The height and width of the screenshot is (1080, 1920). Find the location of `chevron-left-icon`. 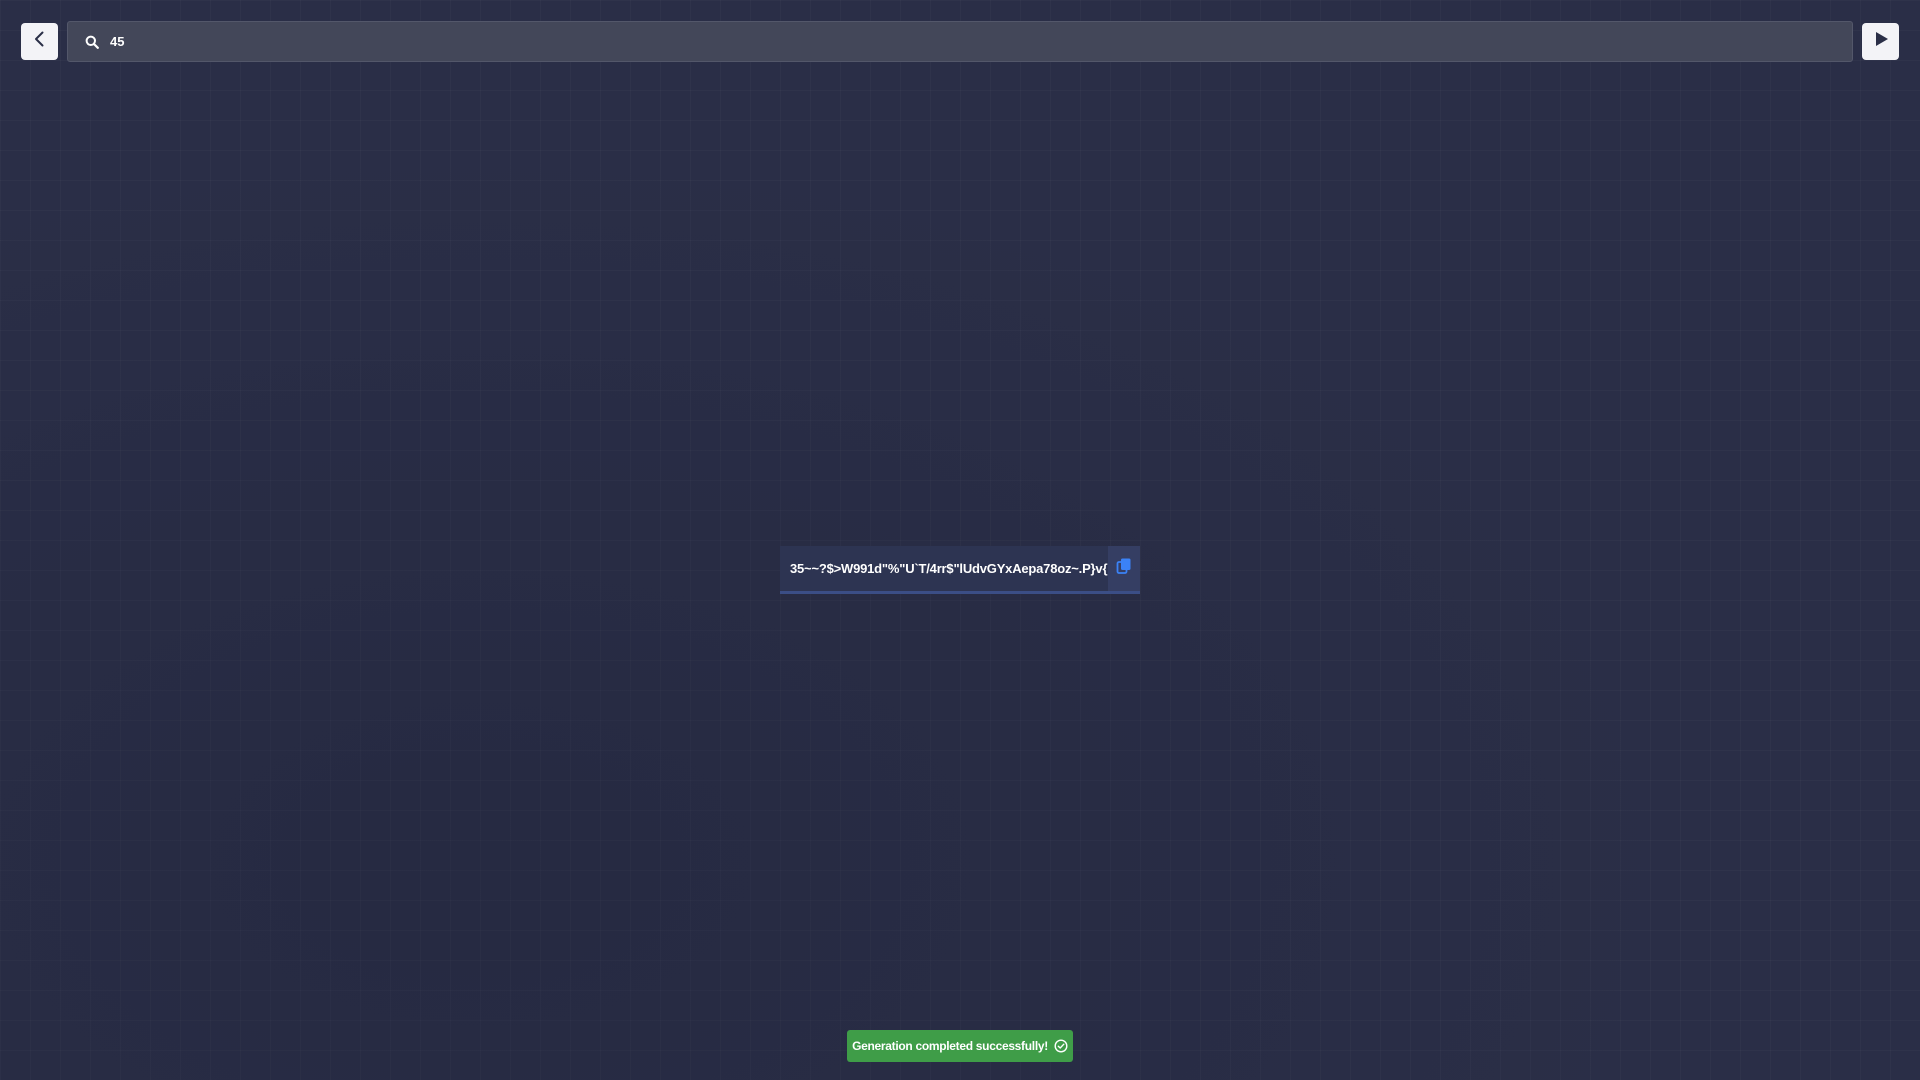

chevron-left-icon is located at coordinates (40, 41).